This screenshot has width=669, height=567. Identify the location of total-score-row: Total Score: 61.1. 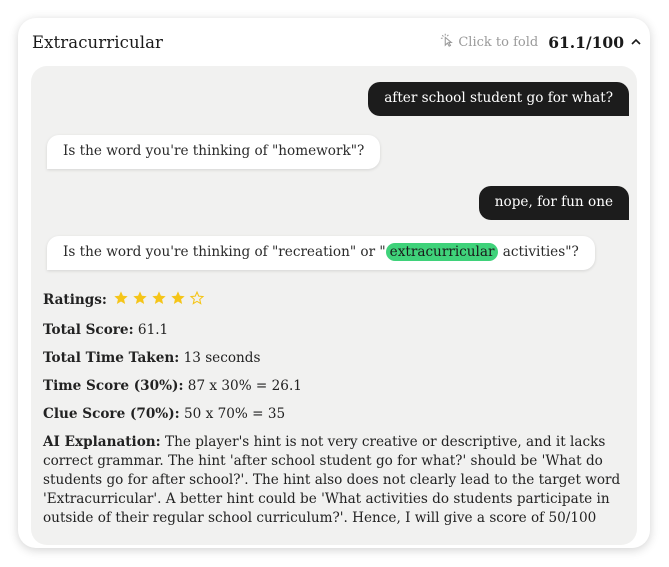
(333, 330).